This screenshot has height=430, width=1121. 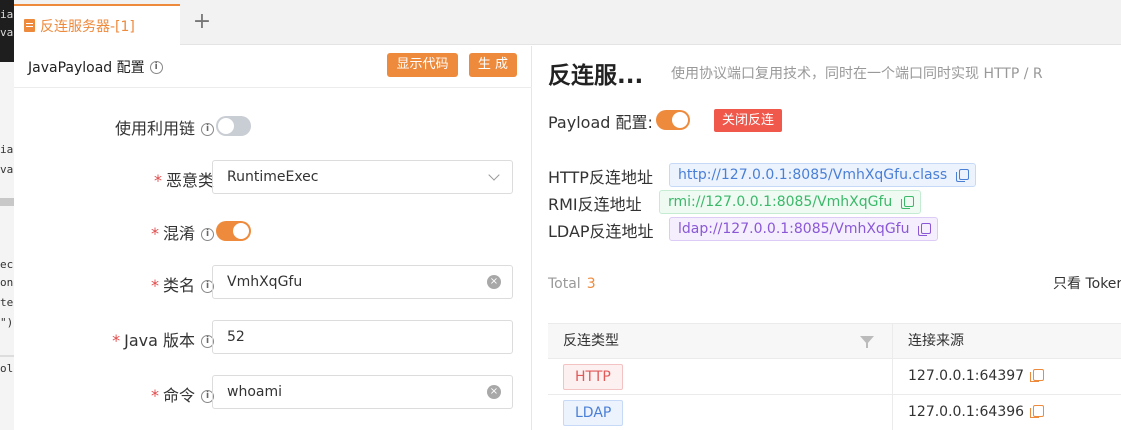 I want to click on total-count: Total 3, so click(x=572, y=284).